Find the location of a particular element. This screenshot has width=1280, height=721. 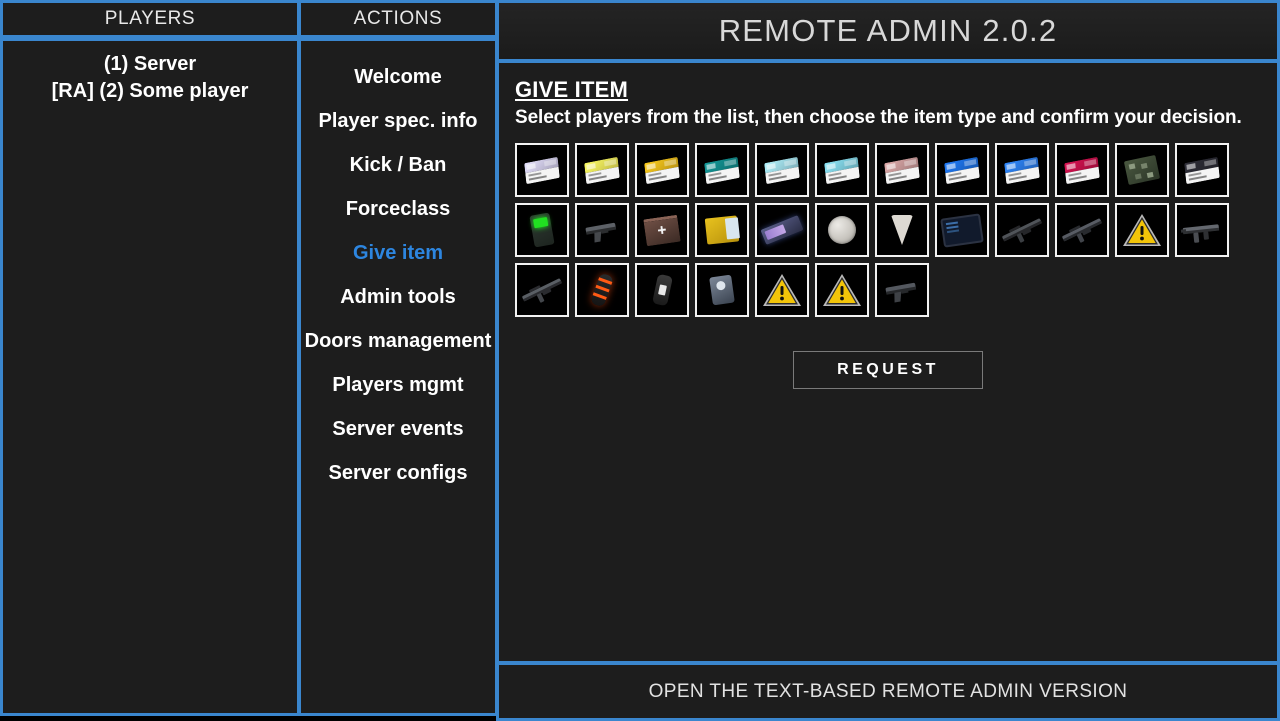

item-tile-keycard-guard is located at coordinates (782, 170).